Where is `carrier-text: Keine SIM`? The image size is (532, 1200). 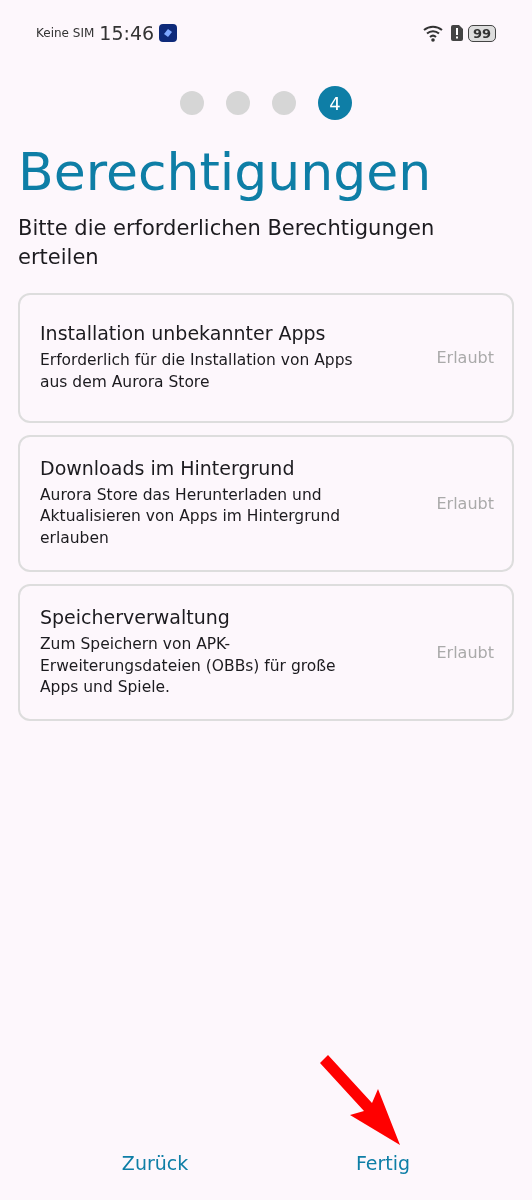 carrier-text: Keine SIM is located at coordinates (65, 33).